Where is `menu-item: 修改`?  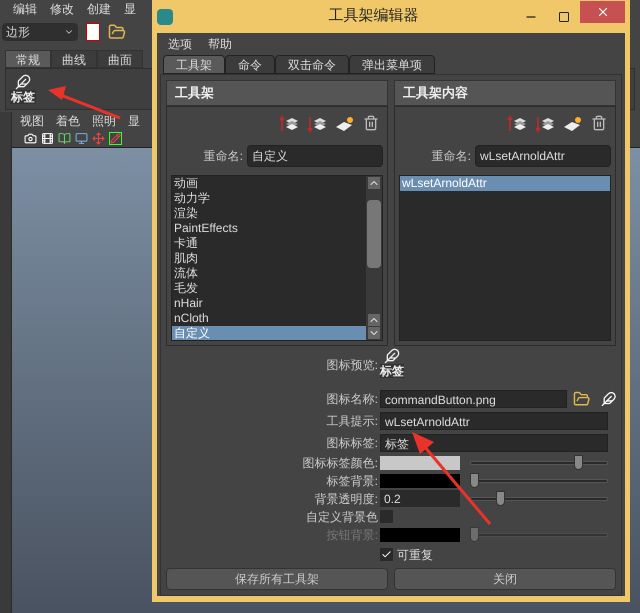
menu-item: 修改 is located at coordinates (62, 9).